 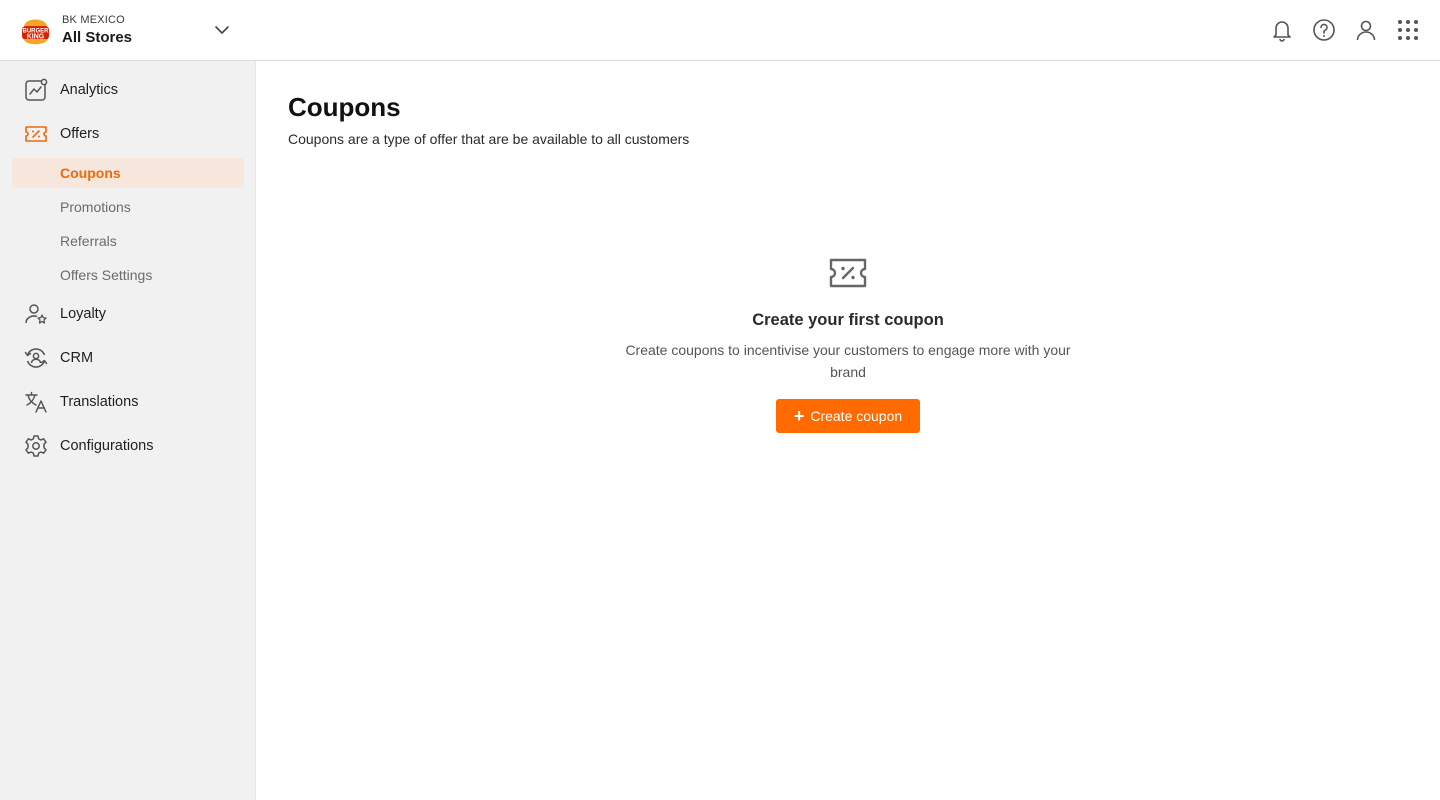 I want to click on sidebar-item-loyalty: Loyalty, so click(x=128, y=314).